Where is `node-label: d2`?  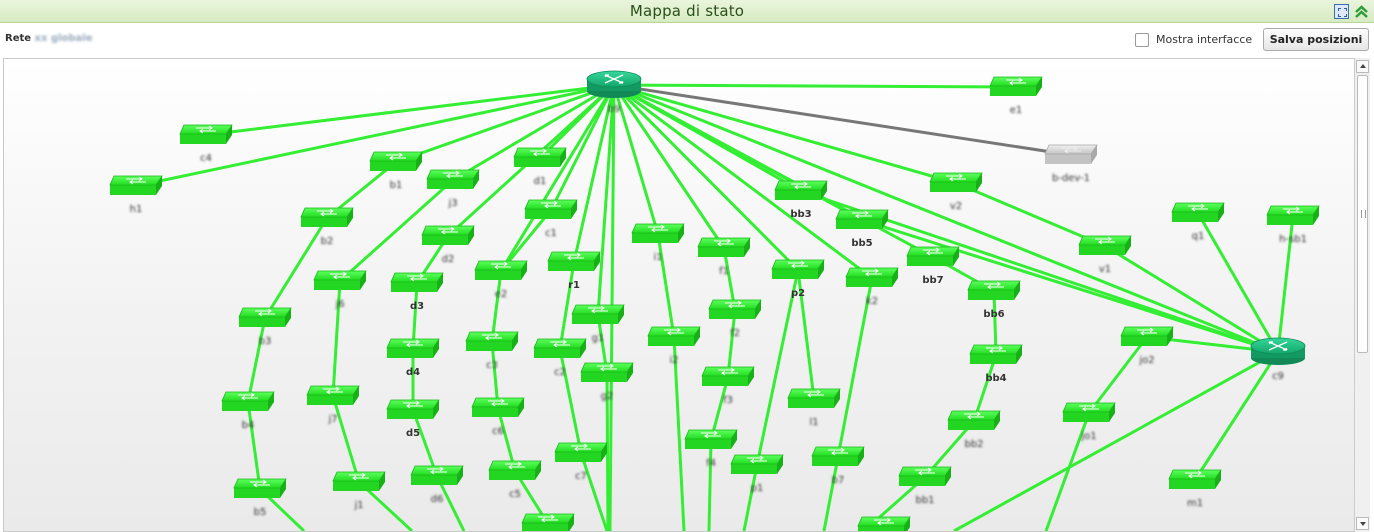 node-label: d2 is located at coordinates (448, 259).